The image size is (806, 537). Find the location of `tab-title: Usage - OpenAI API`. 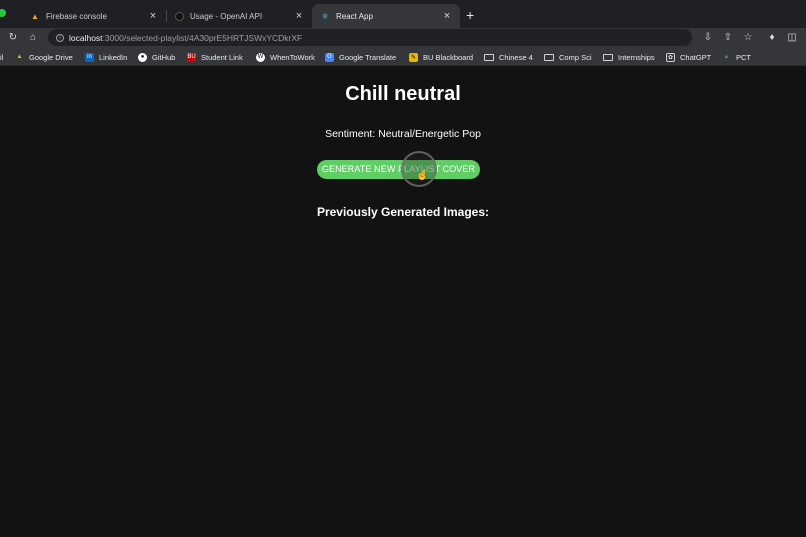

tab-title: Usage - OpenAI API is located at coordinates (226, 16).